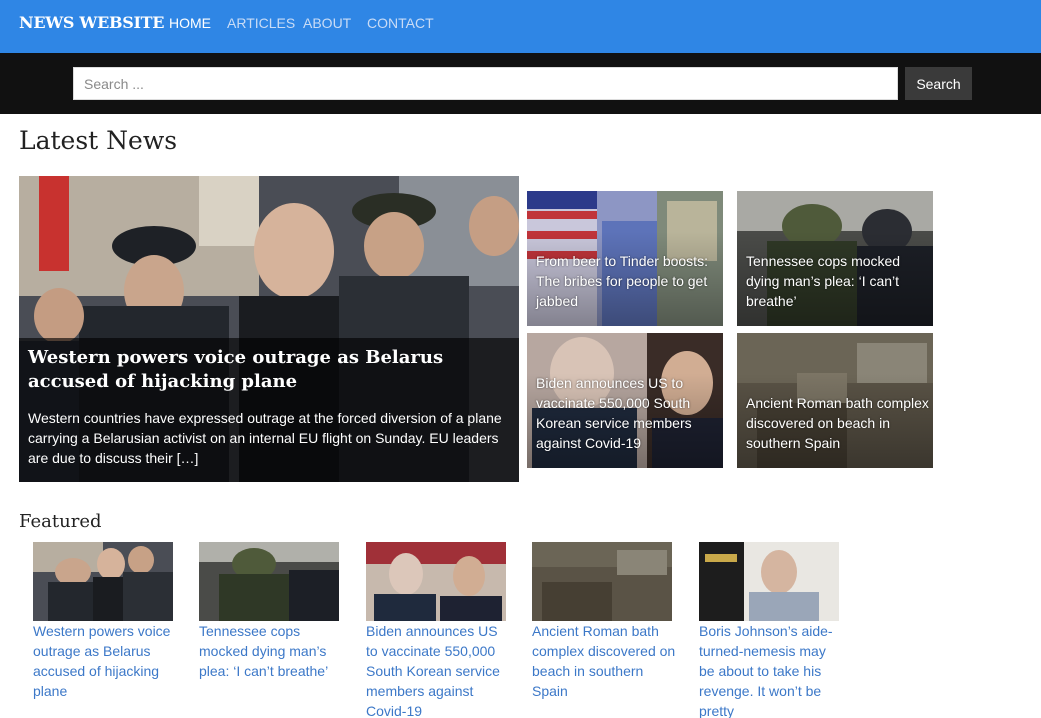  I want to click on top-navbar: NEWS WEBSITE HOME ARTICLES ABOUT CONTACT, so click(520, 26).